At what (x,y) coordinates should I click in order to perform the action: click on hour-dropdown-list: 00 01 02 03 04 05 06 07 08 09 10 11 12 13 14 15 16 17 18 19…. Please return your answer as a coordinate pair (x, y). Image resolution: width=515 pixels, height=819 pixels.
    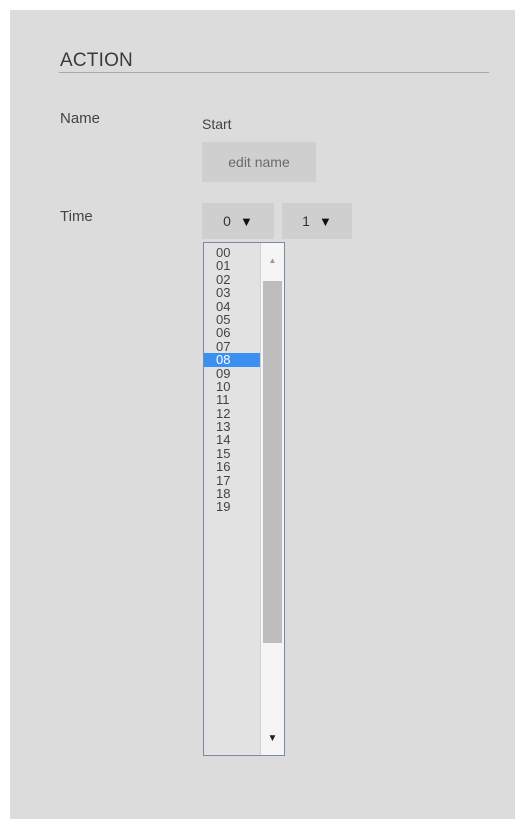
    Looking at the image, I should click on (244, 499).